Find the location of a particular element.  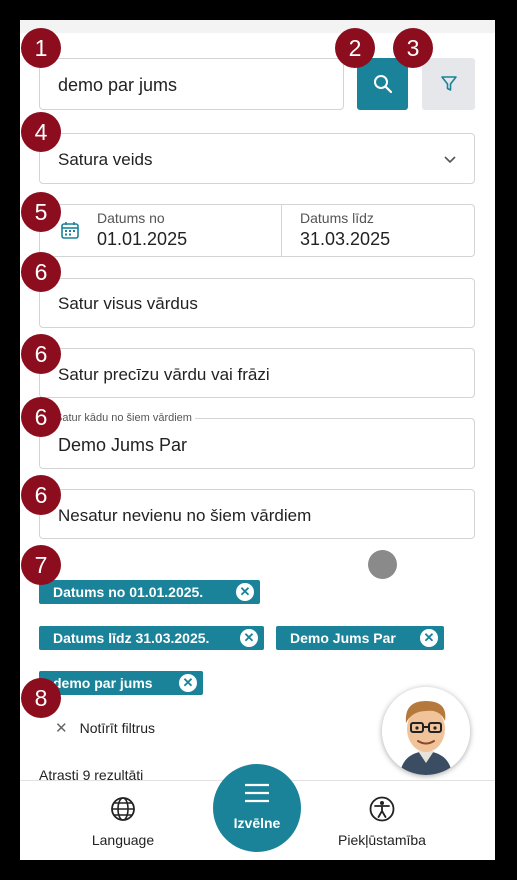

language-label: Language is located at coordinates (123, 840).